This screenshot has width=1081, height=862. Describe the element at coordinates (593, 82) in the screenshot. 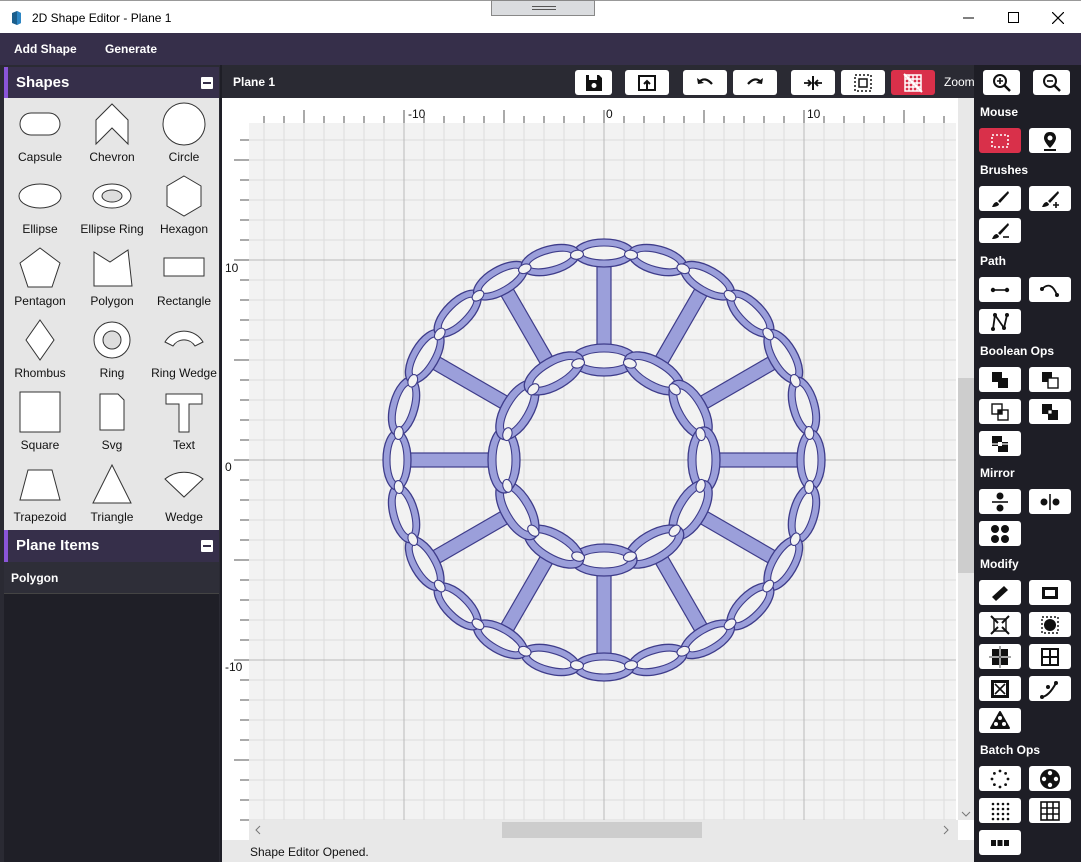

I see `save-button` at that location.